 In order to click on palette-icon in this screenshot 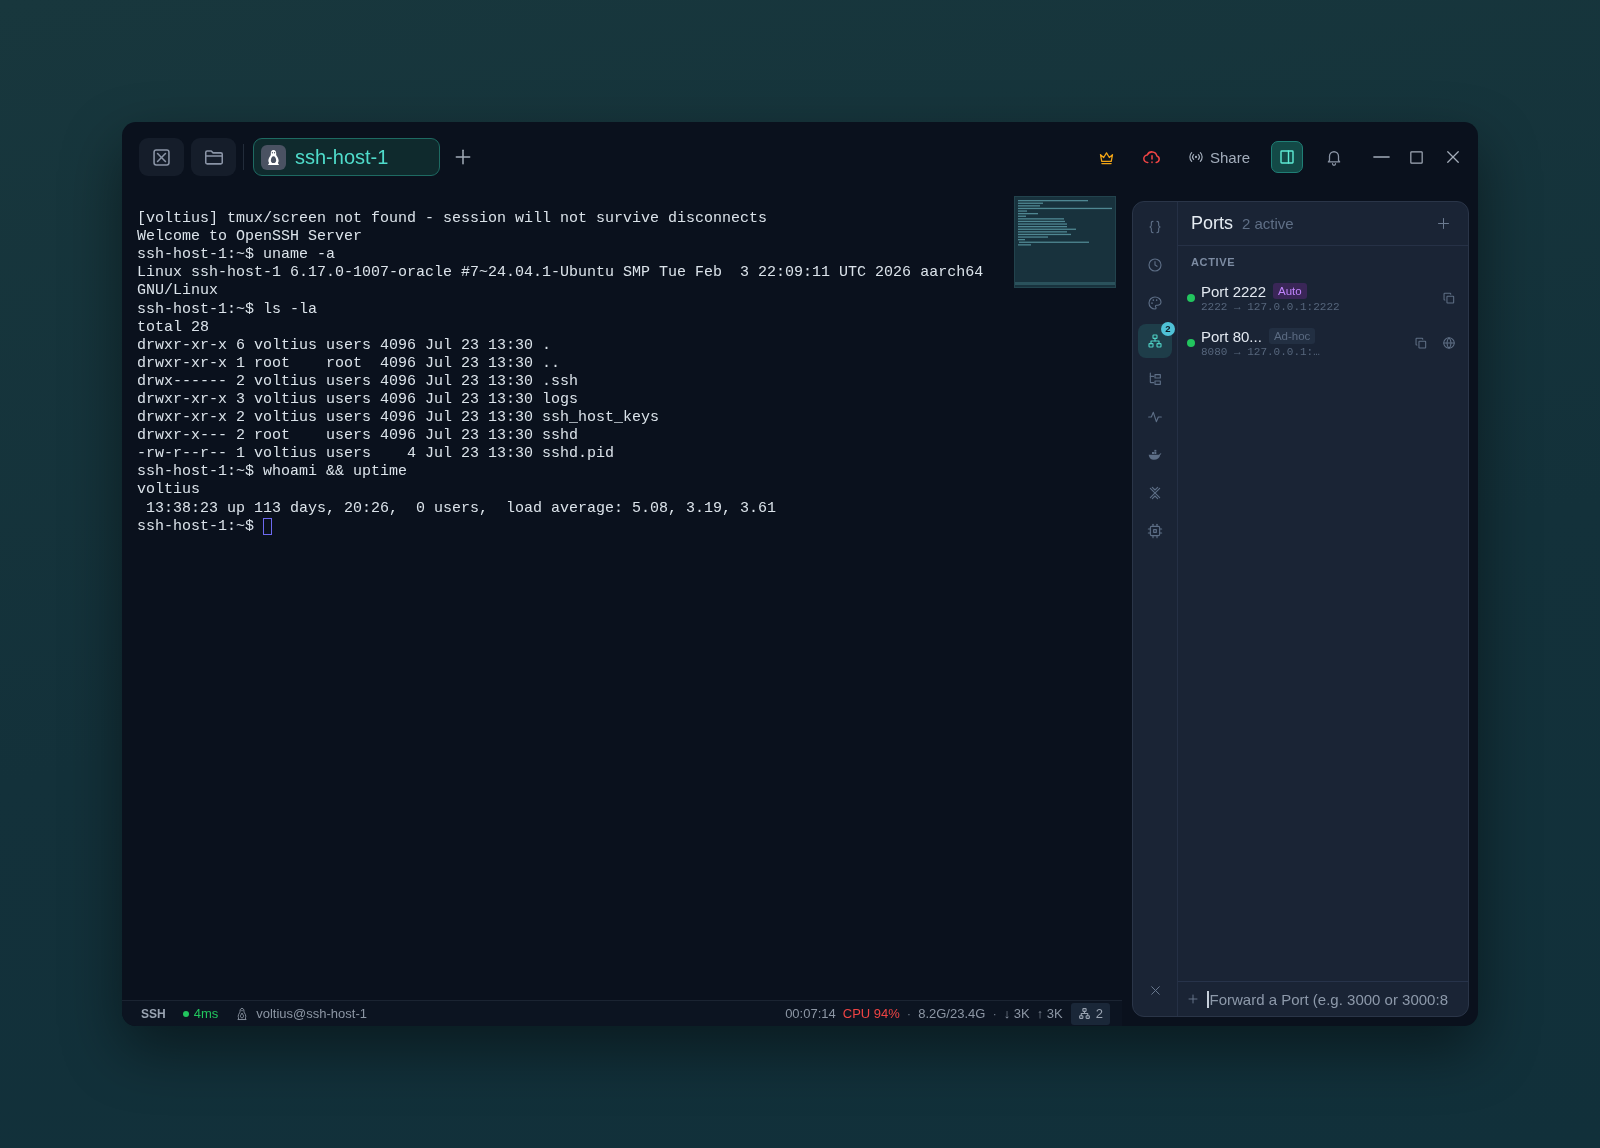, I will do `click(1155, 303)`.